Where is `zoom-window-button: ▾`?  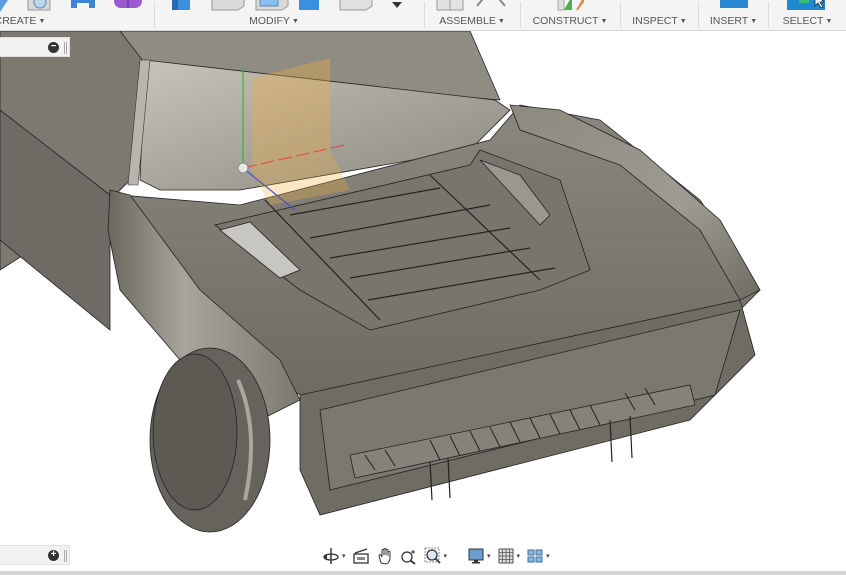
zoom-window-button: ▾ is located at coordinates (436, 556).